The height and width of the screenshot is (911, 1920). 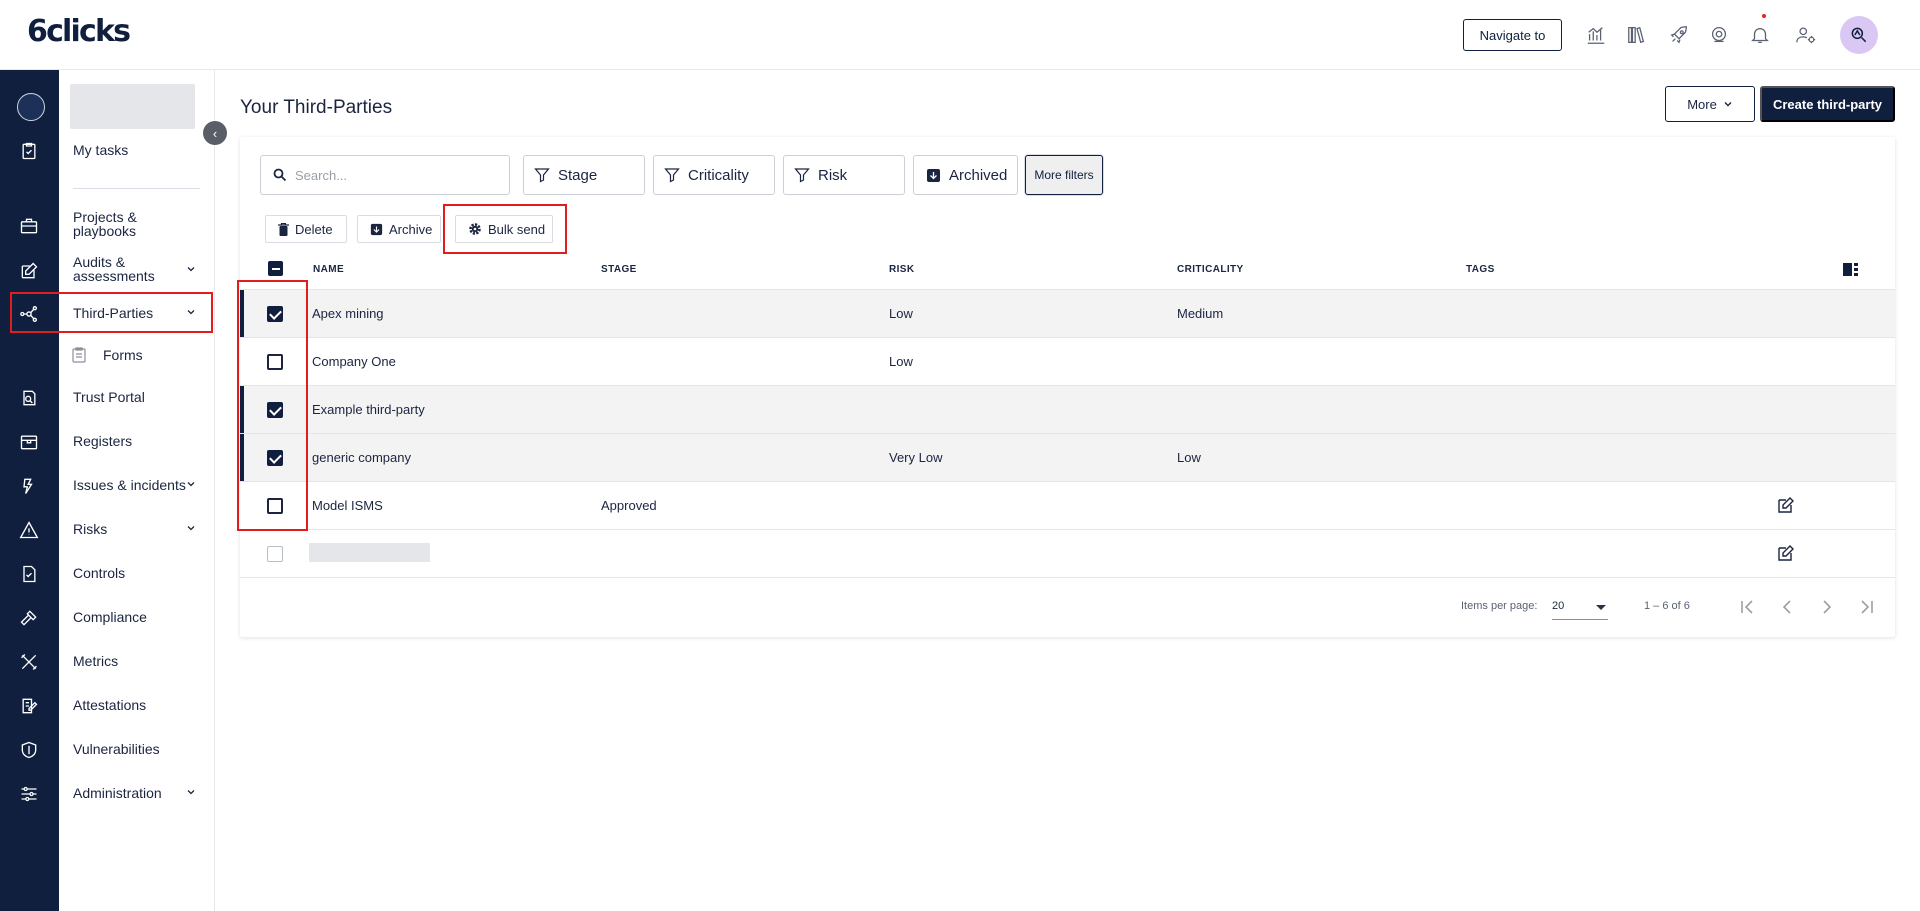 I want to click on sidebar-item-projects: Projects & playbooks, so click(x=120, y=224).